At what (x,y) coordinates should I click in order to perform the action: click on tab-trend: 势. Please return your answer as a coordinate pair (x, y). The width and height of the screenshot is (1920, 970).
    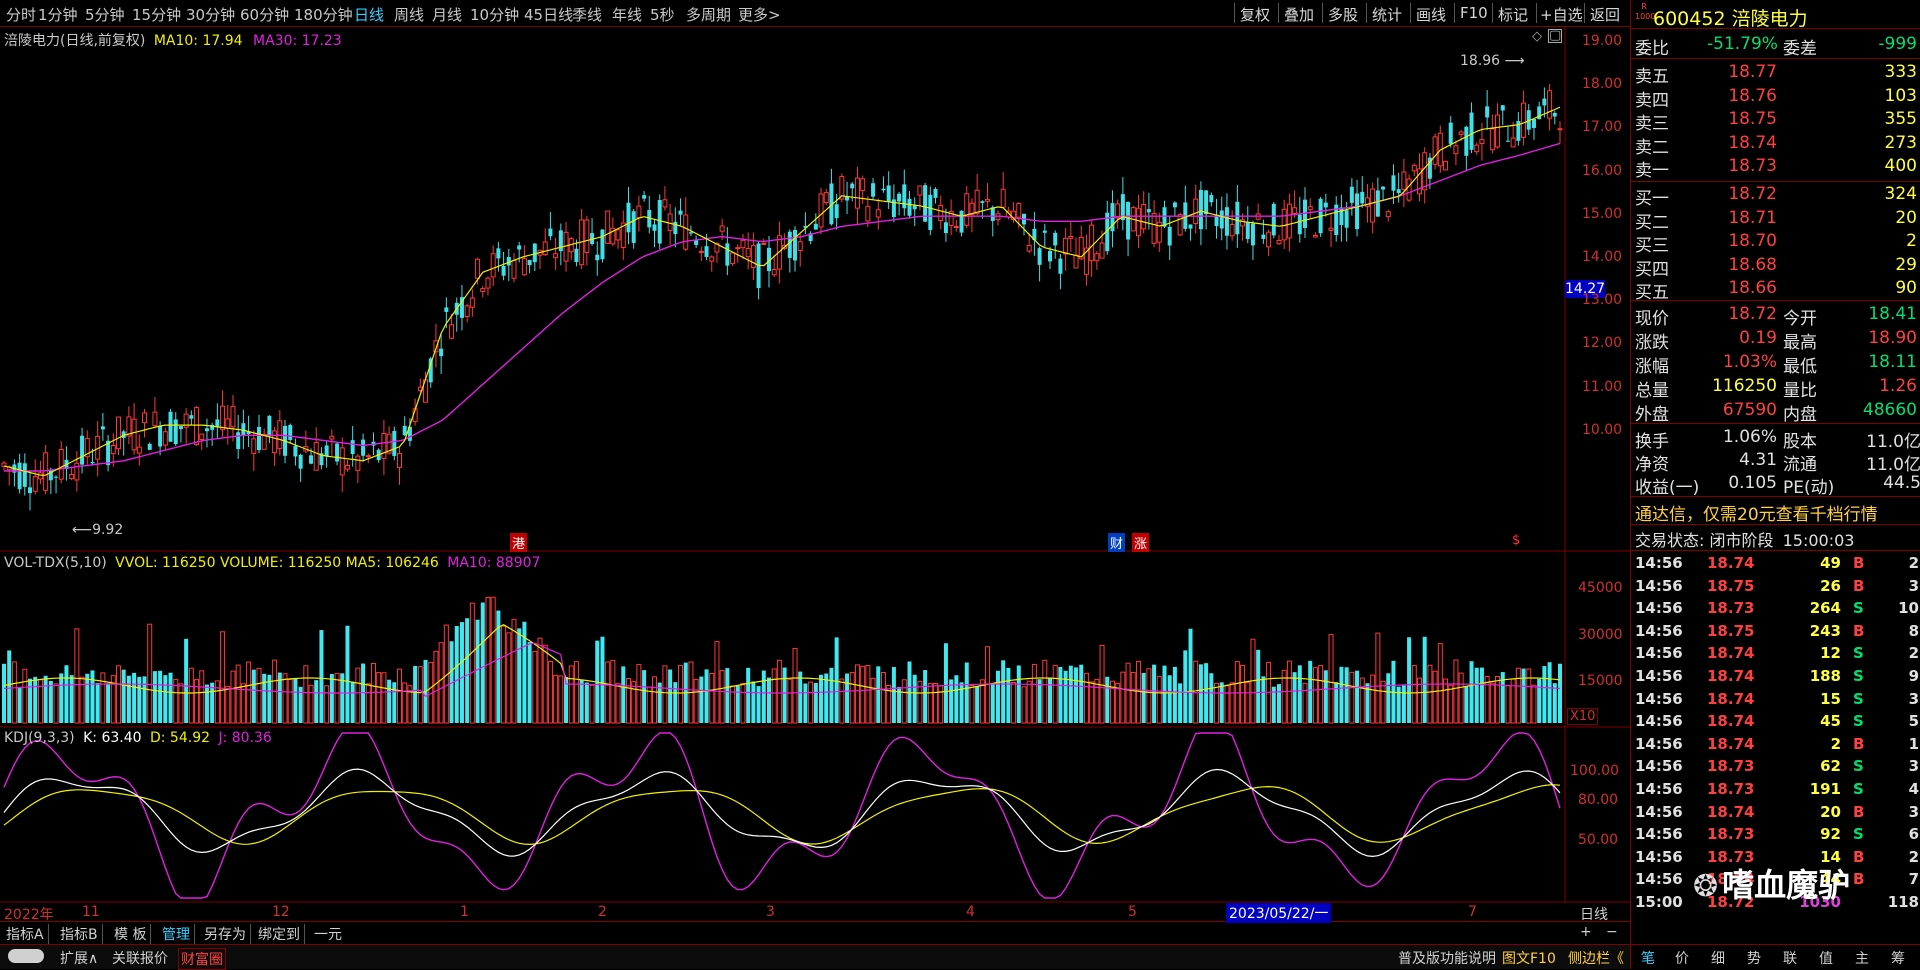
    Looking at the image, I should click on (1754, 958).